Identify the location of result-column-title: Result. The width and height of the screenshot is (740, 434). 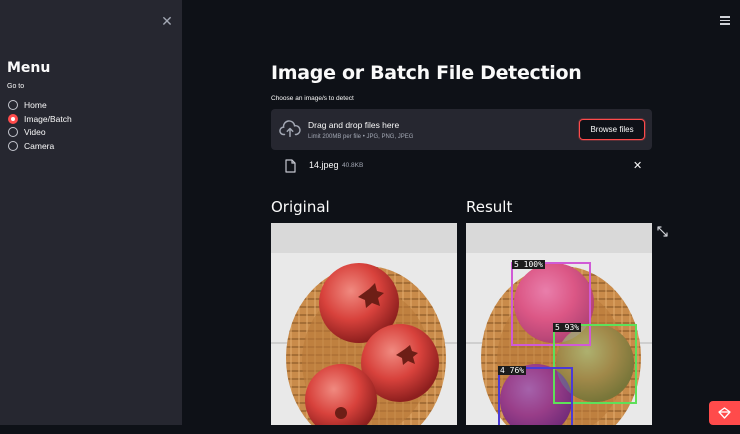
(489, 207).